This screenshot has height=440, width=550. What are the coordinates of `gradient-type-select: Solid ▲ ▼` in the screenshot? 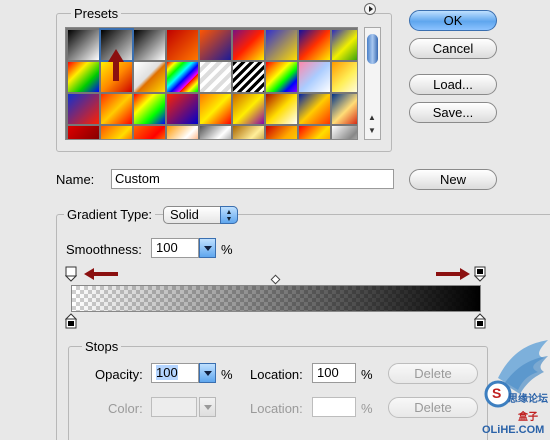 It's located at (200, 215).